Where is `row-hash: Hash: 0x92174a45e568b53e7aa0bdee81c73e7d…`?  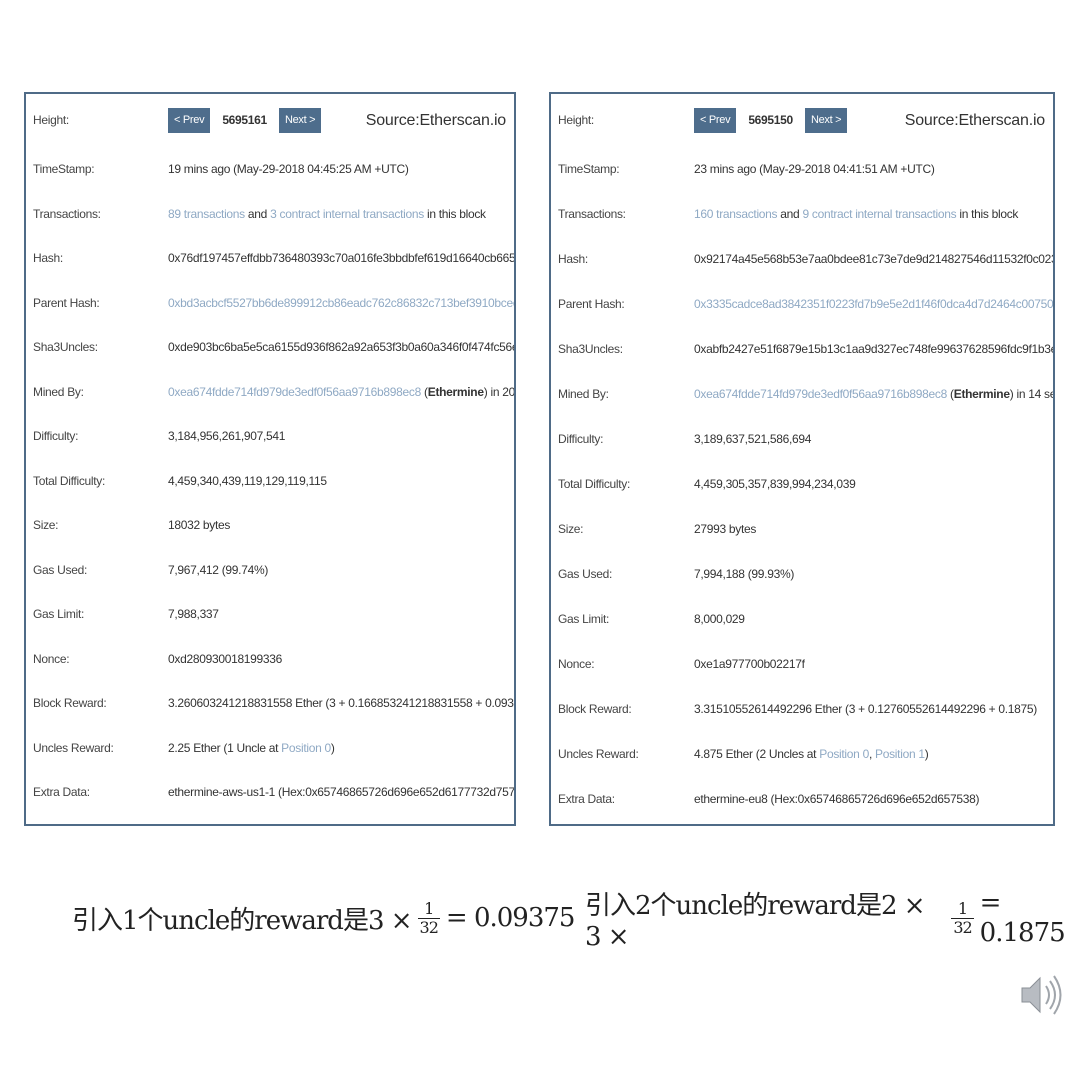 row-hash: Hash: 0x92174a45e568b53e7aa0bdee81c73e7d… is located at coordinates (802, 259).